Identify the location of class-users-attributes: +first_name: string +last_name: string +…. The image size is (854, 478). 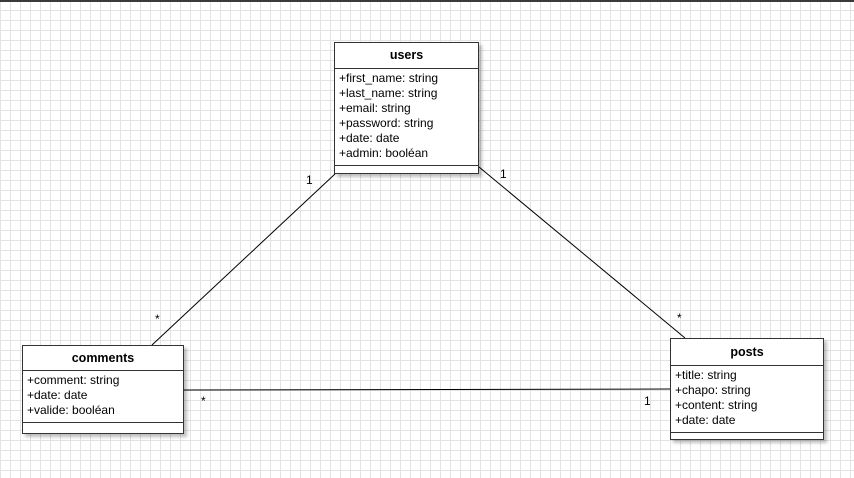
(406, 117).